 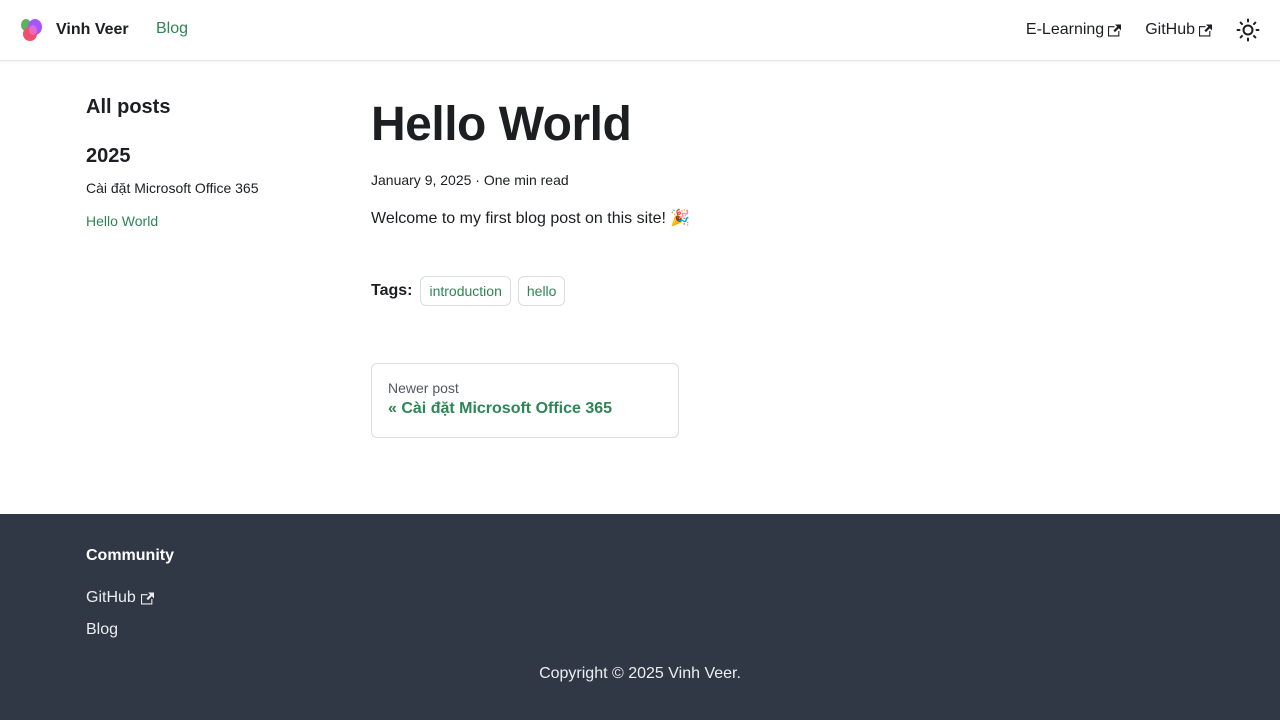 What do you see at coordinates (500, 408) in the screenshot?
I see `pager-label: « Cài đặt Microsoft Office 365` at bounding box center [500, 408].